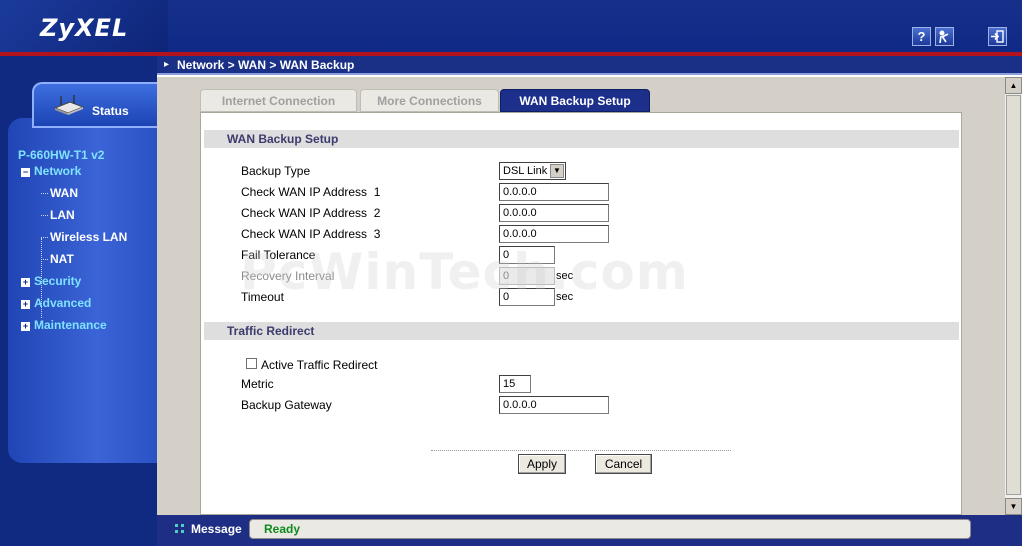 The height and width of the screenshot is (546, 1022). Describe the element at coordinates (581, 331) in the screenshot. I see `section-traffic-redirect: Traffic Redirect` at that location.